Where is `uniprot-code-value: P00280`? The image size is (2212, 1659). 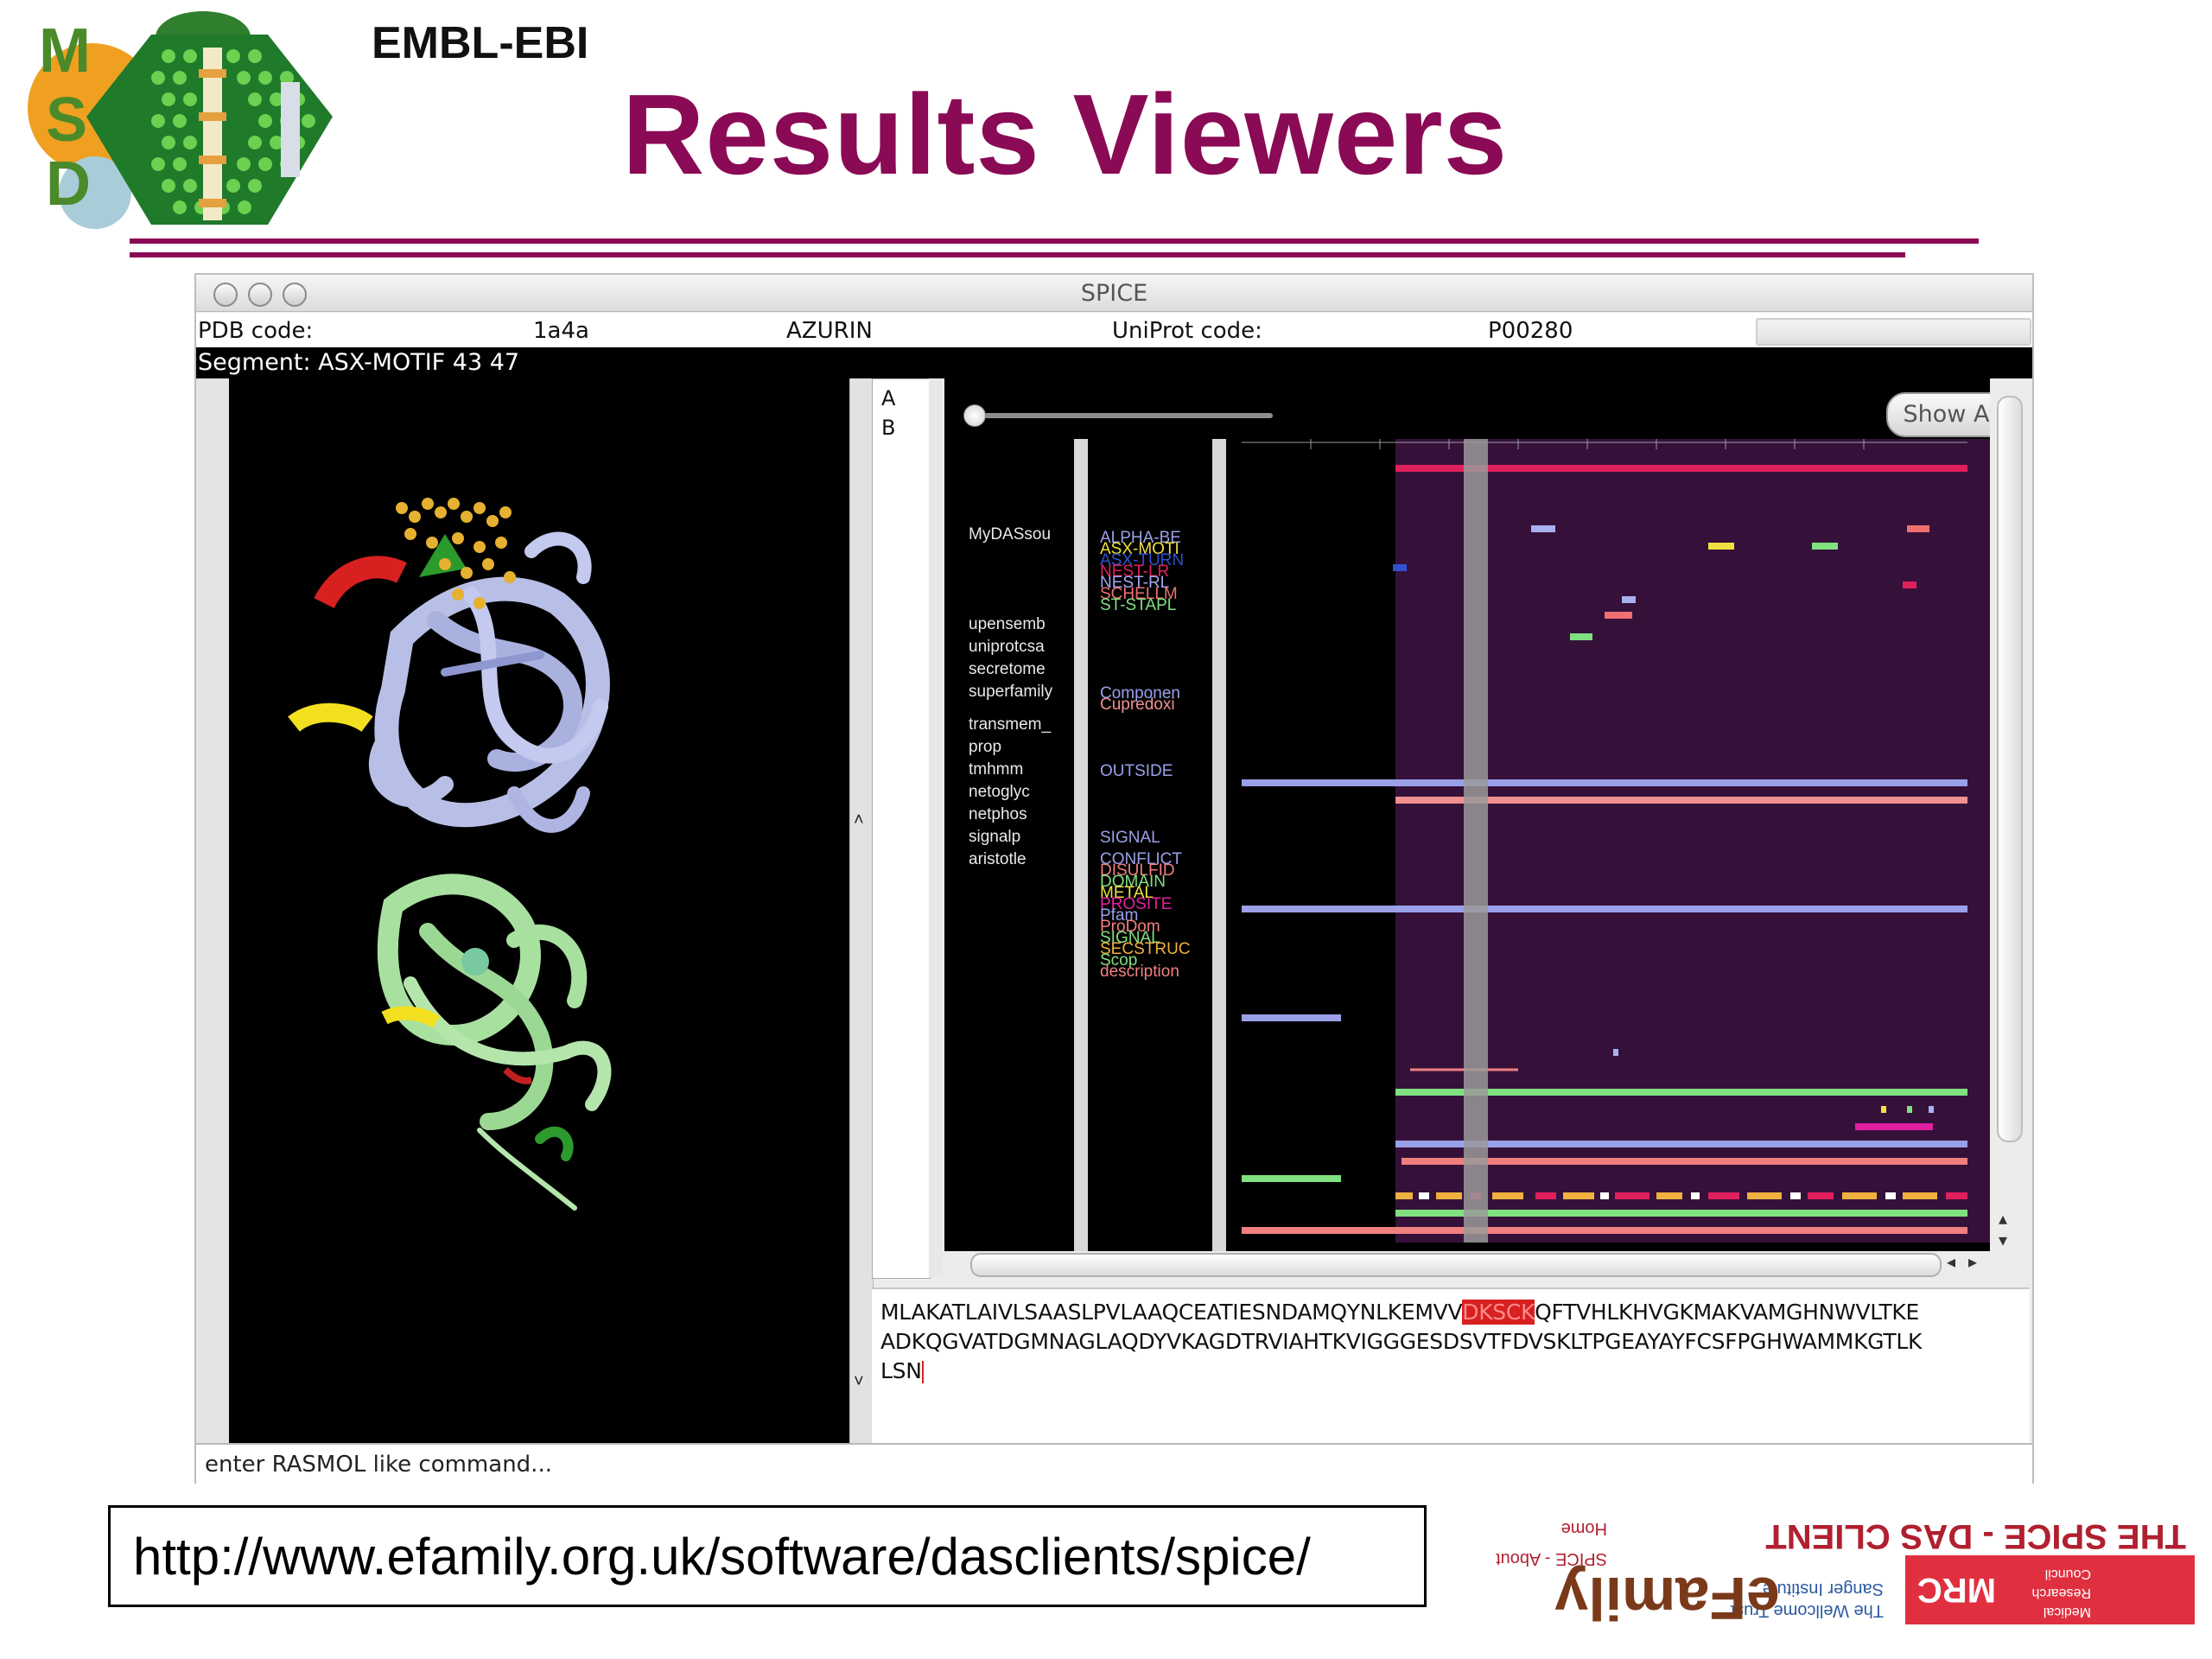
uniprot-code-value: P00280 is located at coordinates (1530, 331).